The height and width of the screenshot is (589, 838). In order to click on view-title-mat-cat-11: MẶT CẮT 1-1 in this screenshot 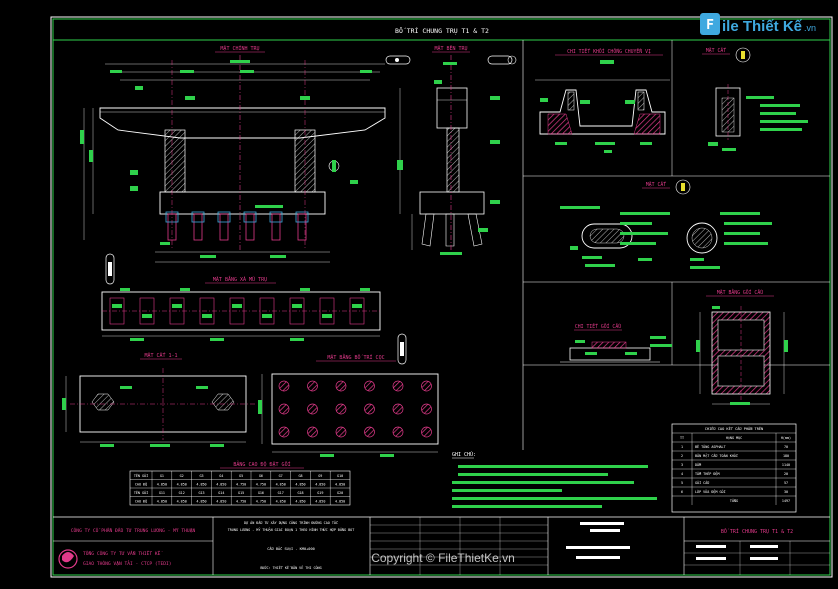, I will do `click(160, 355)`.